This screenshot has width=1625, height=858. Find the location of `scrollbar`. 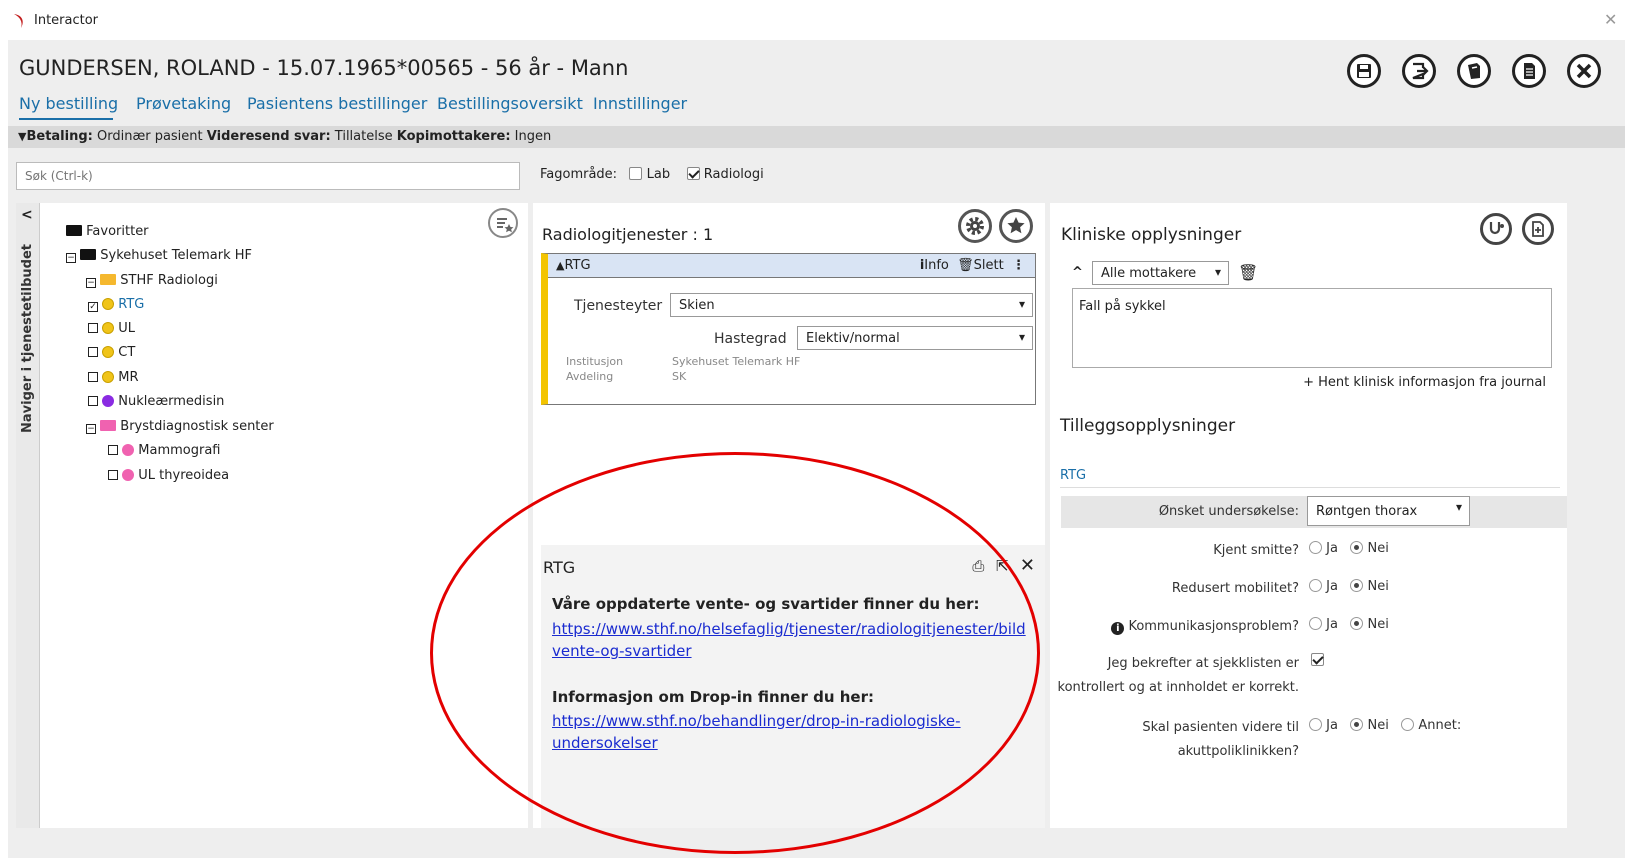

scrollbar is located at coordinates (1592, 515).